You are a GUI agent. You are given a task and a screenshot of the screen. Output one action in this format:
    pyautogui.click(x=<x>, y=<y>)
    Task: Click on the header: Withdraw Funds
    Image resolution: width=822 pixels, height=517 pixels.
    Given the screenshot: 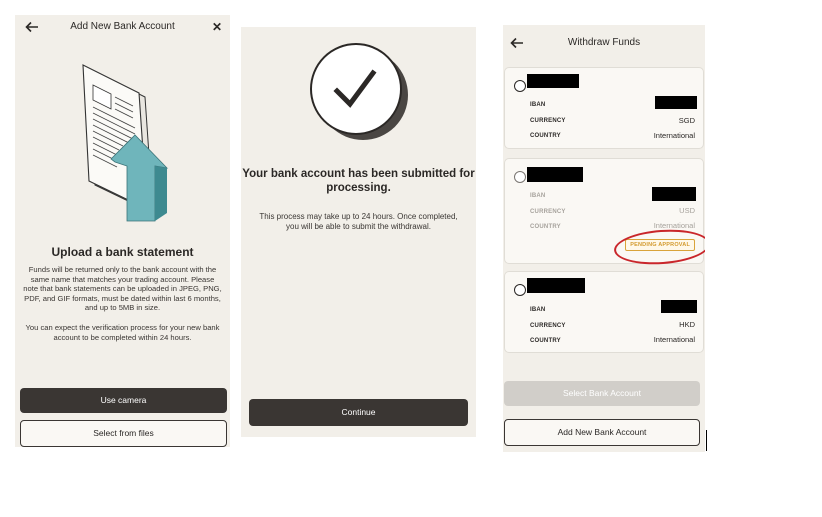 What is the action you would take?
    pyautogui.click(x=604, y=43)
    